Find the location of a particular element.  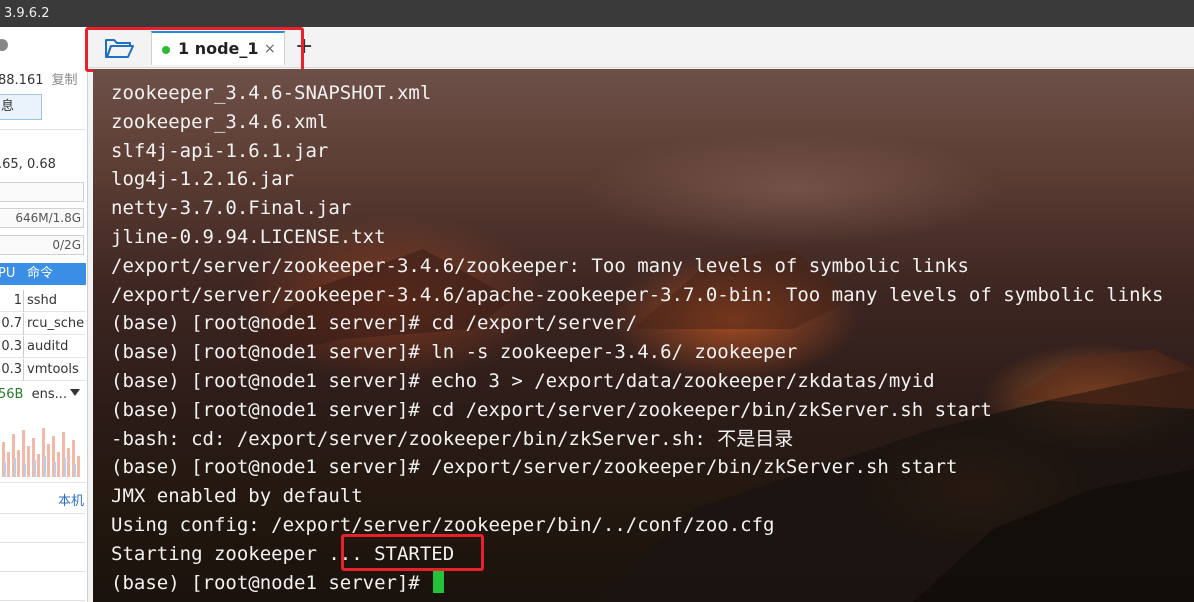

process-row: 0.3 auditd is located at coordinates (43, 347).